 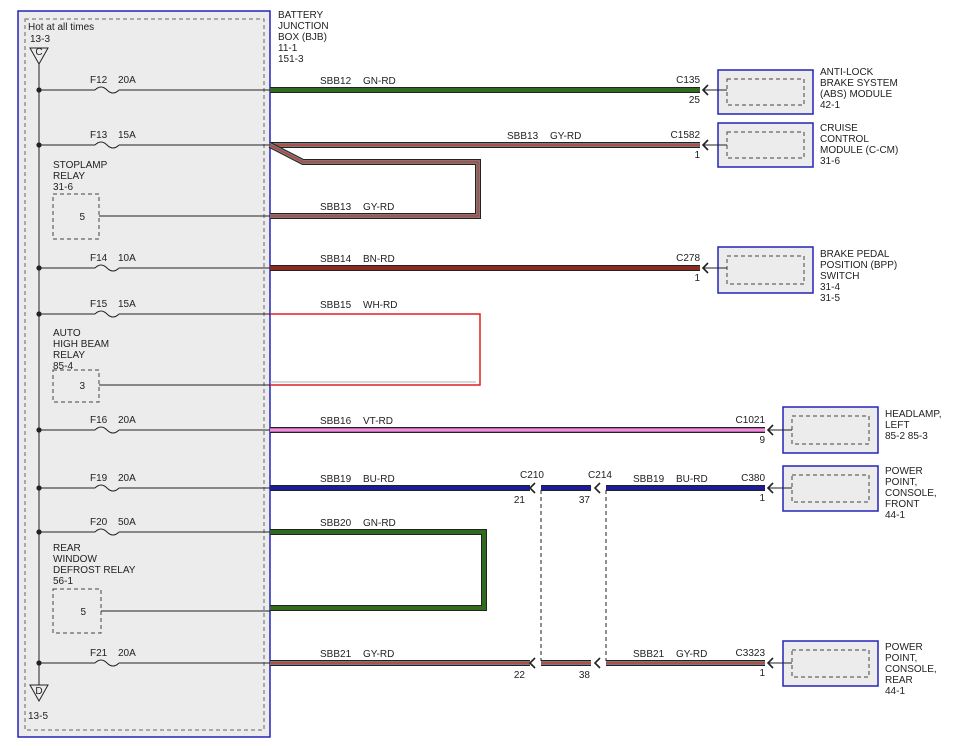 What do you see at coordinates (753, 478) in the screenshot?
I see `component-connector-id: C380` at bounding box center [753, 478].